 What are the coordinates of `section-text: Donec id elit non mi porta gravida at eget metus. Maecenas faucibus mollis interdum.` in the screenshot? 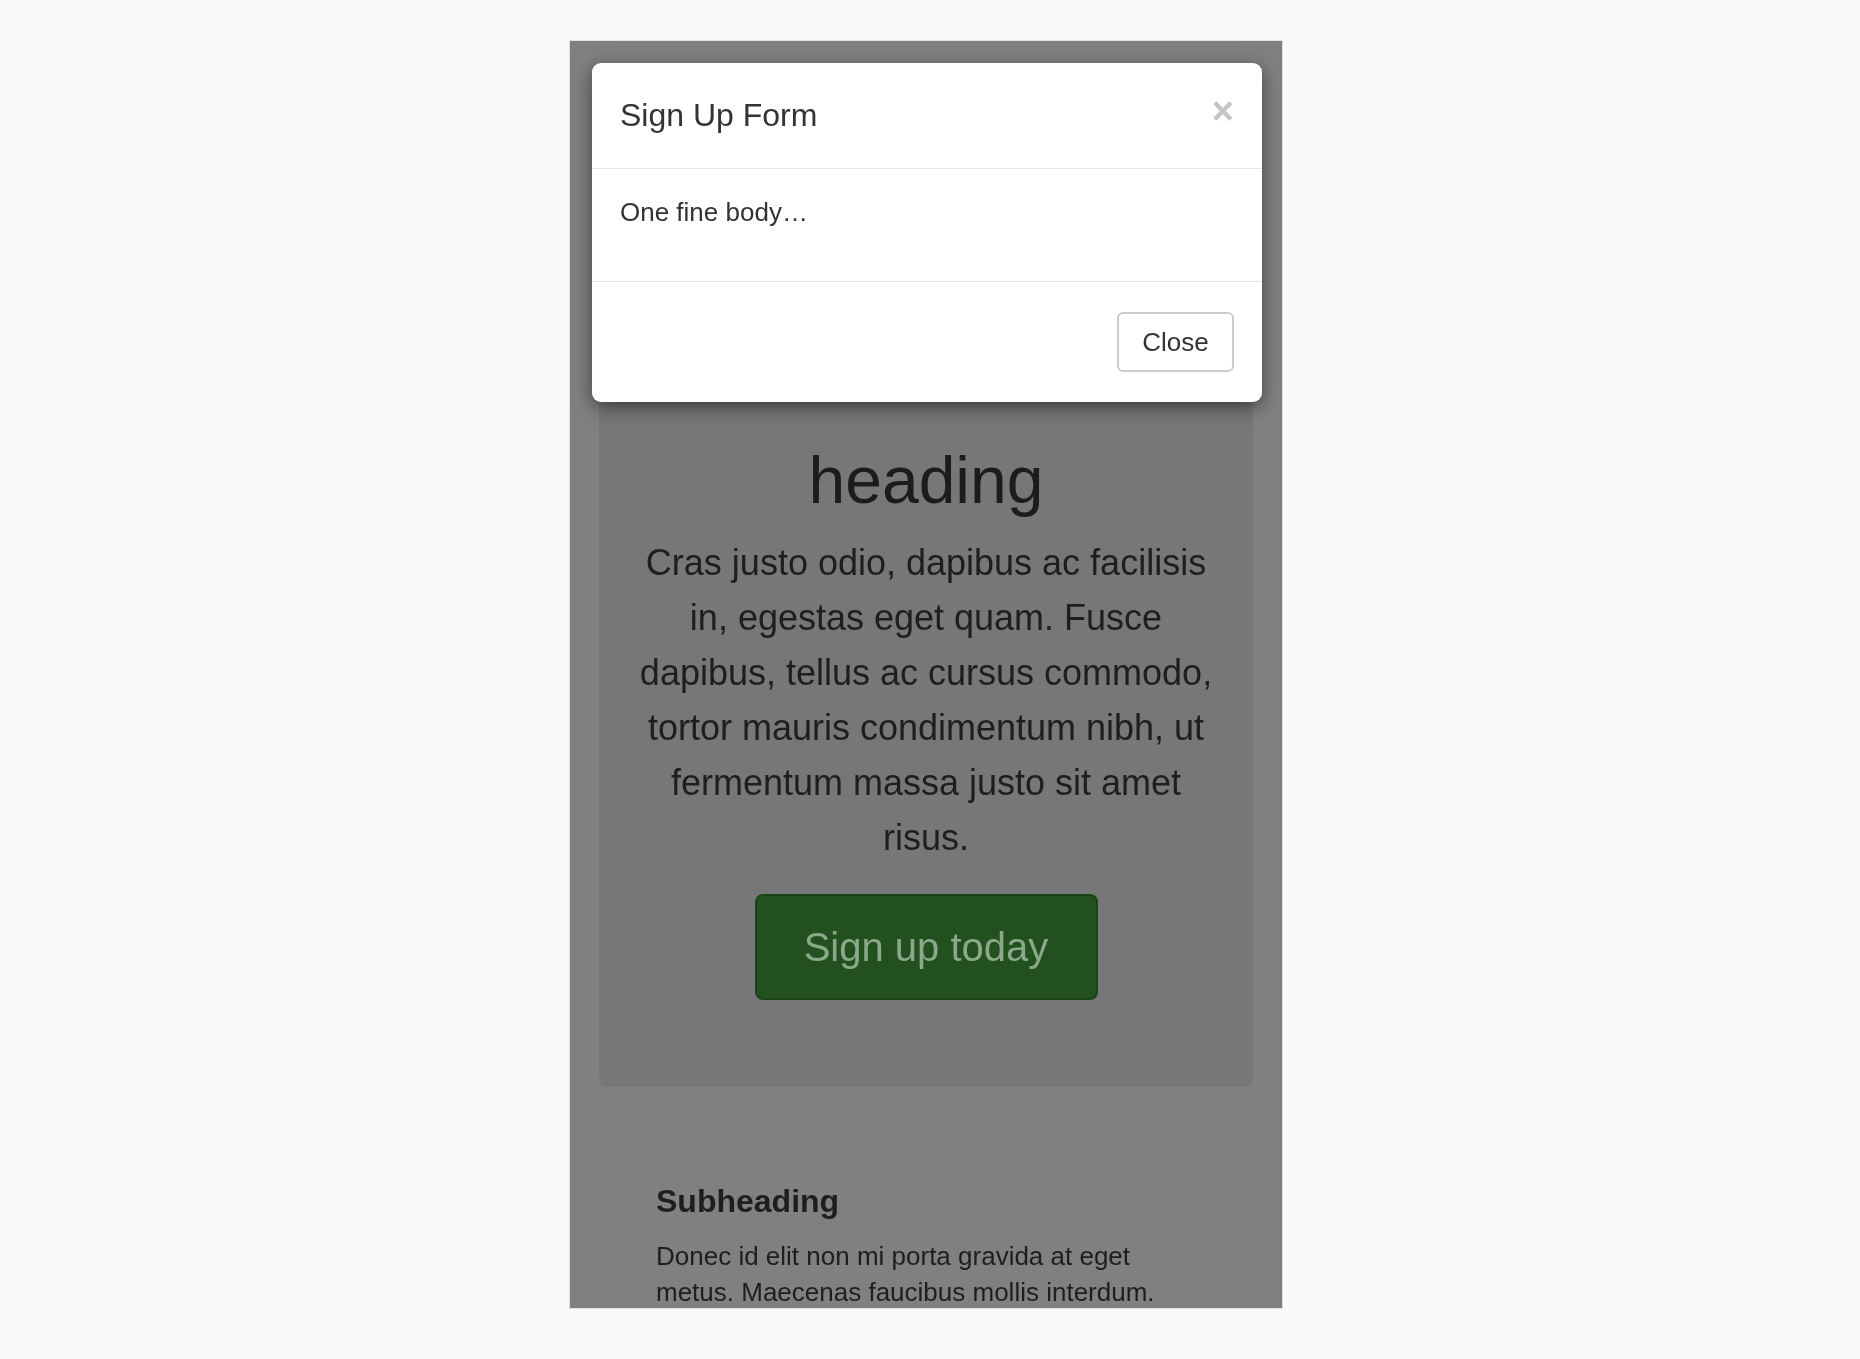 It's located at (906, 1274).